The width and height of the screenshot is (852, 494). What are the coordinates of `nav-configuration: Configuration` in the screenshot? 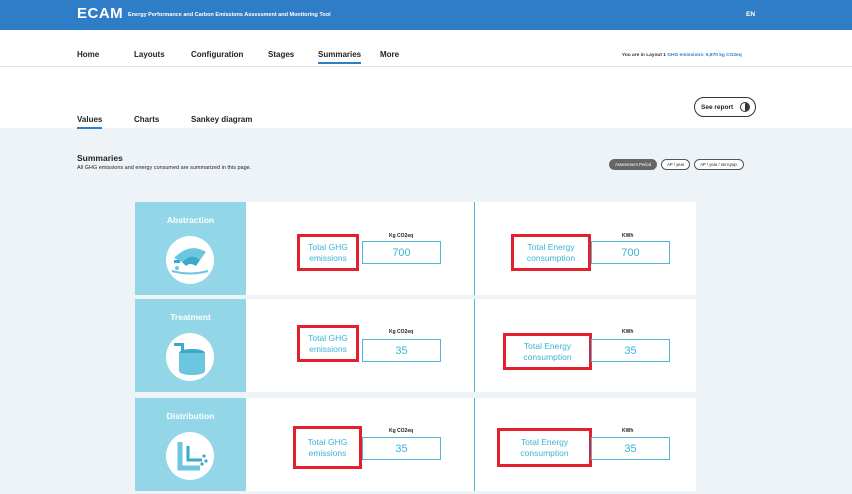 It's located at (217, 54).